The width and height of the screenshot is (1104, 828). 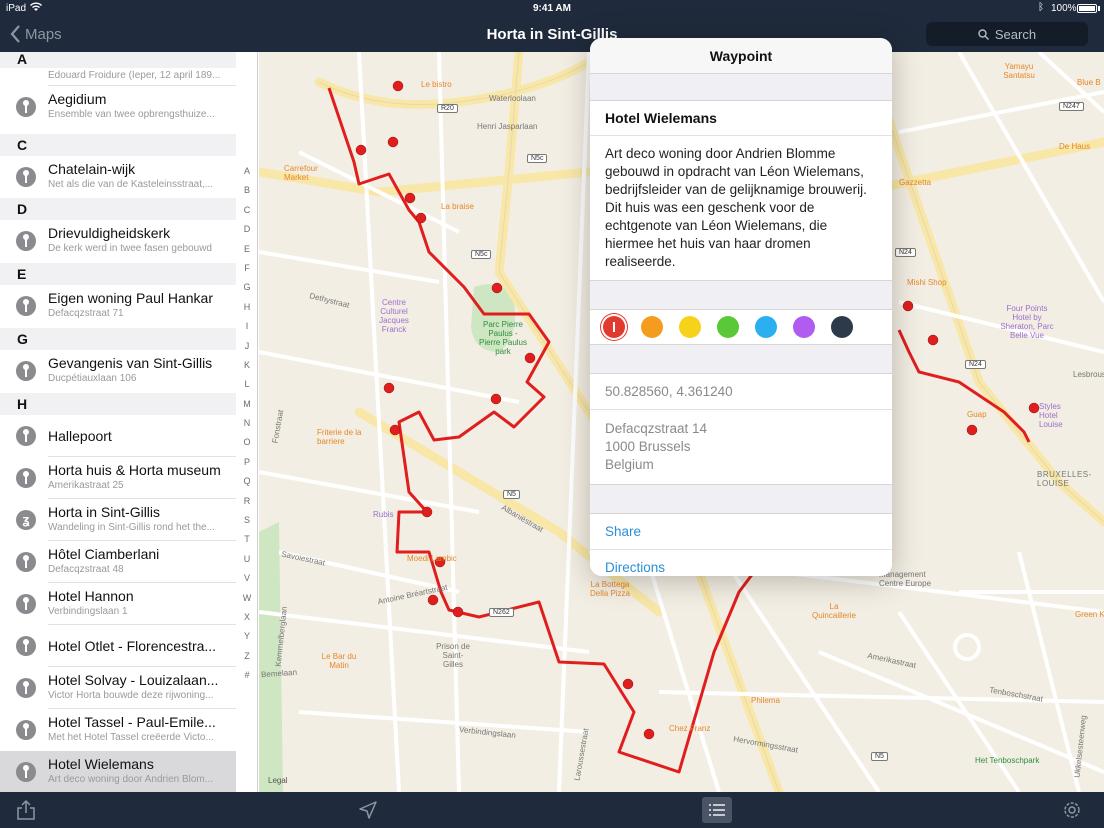 What do you see at coordinates (247, 675) in the screenshot?
I see `index-letter: #` at bounding box center [247, 675].